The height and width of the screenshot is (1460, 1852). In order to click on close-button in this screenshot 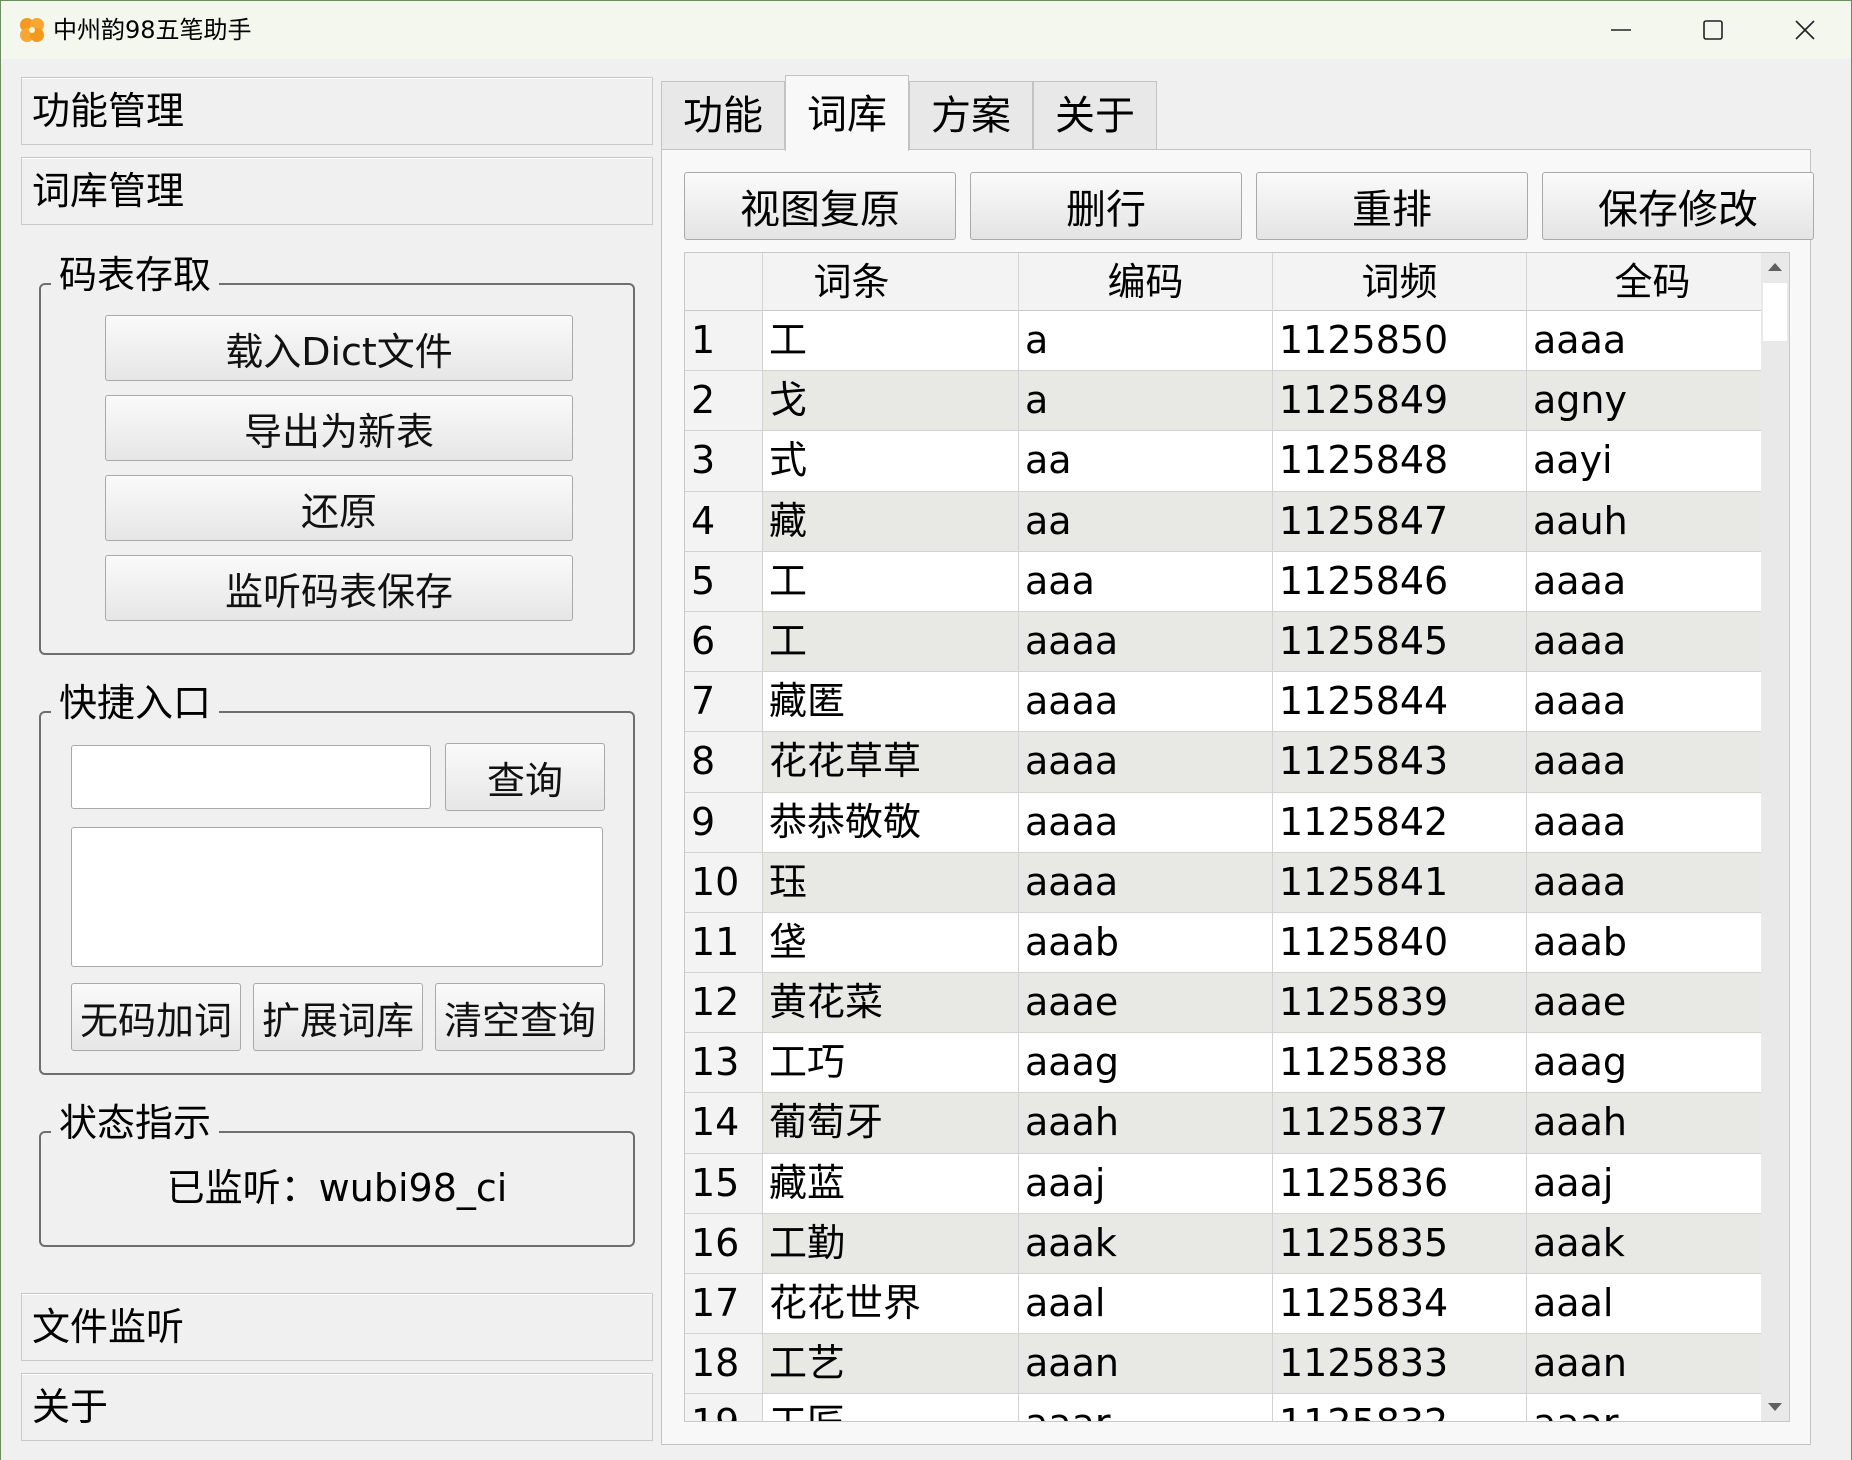, I will do `click(1805, 30)`.